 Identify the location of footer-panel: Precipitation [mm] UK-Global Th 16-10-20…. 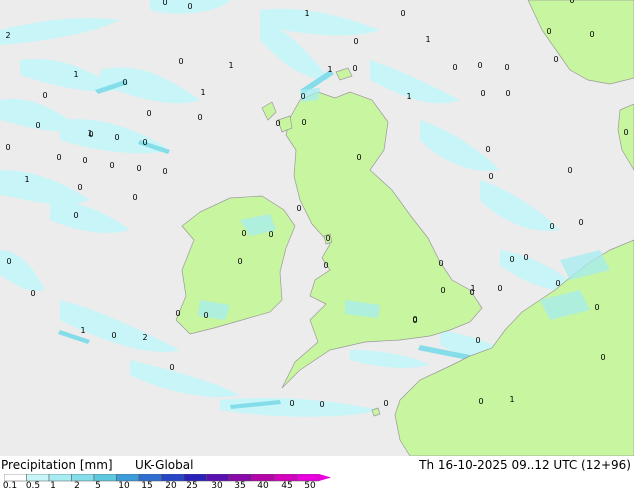
(317, 473).